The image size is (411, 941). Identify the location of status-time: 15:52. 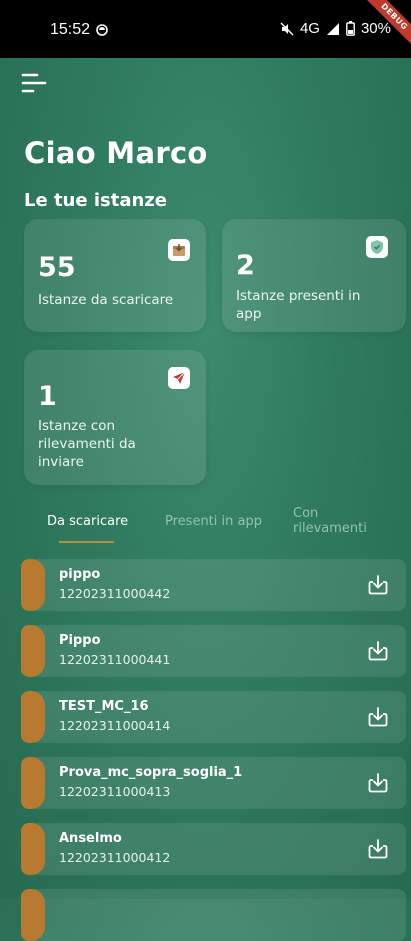
(70, 29).